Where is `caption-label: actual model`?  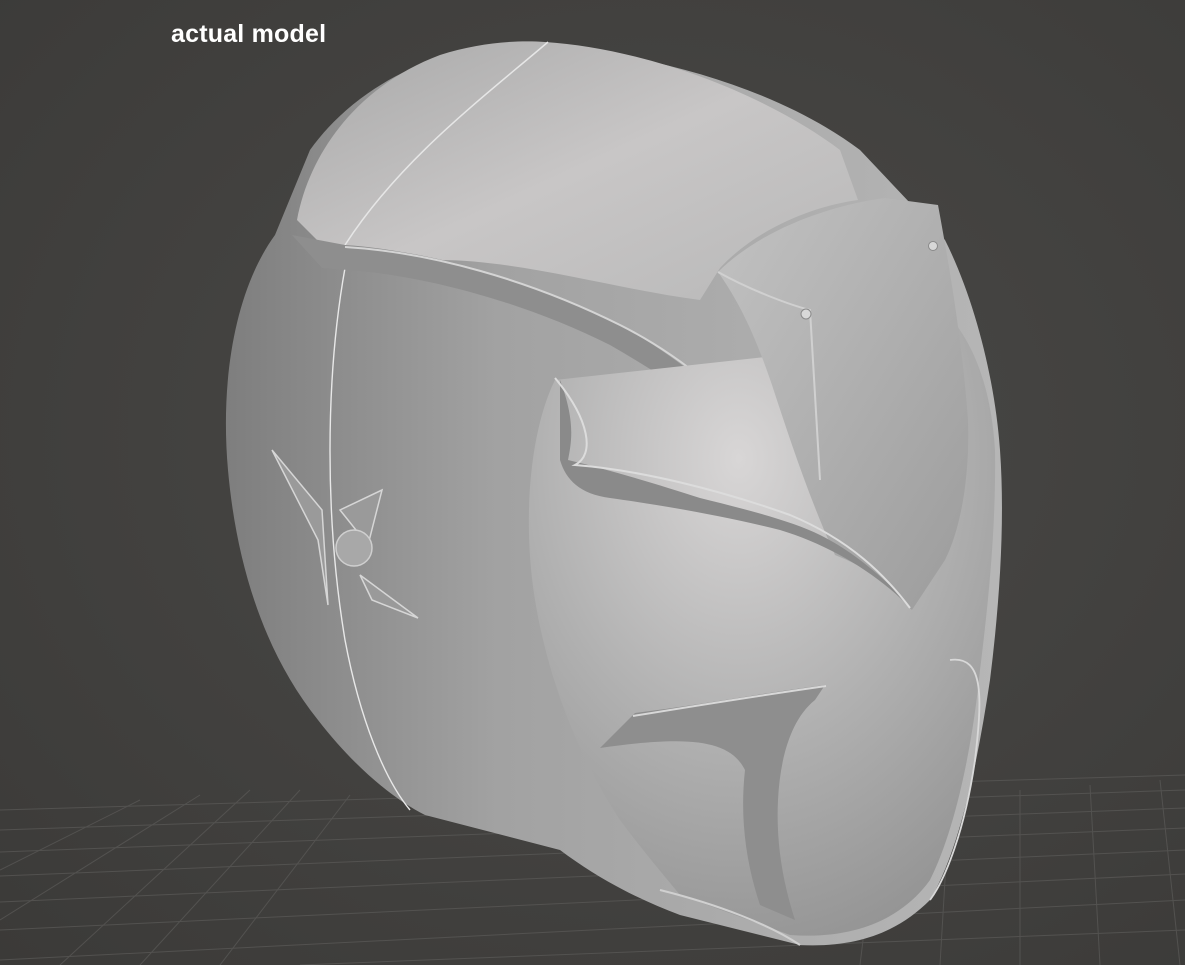
caption-label: actual model is located at coordinates (249, 34).